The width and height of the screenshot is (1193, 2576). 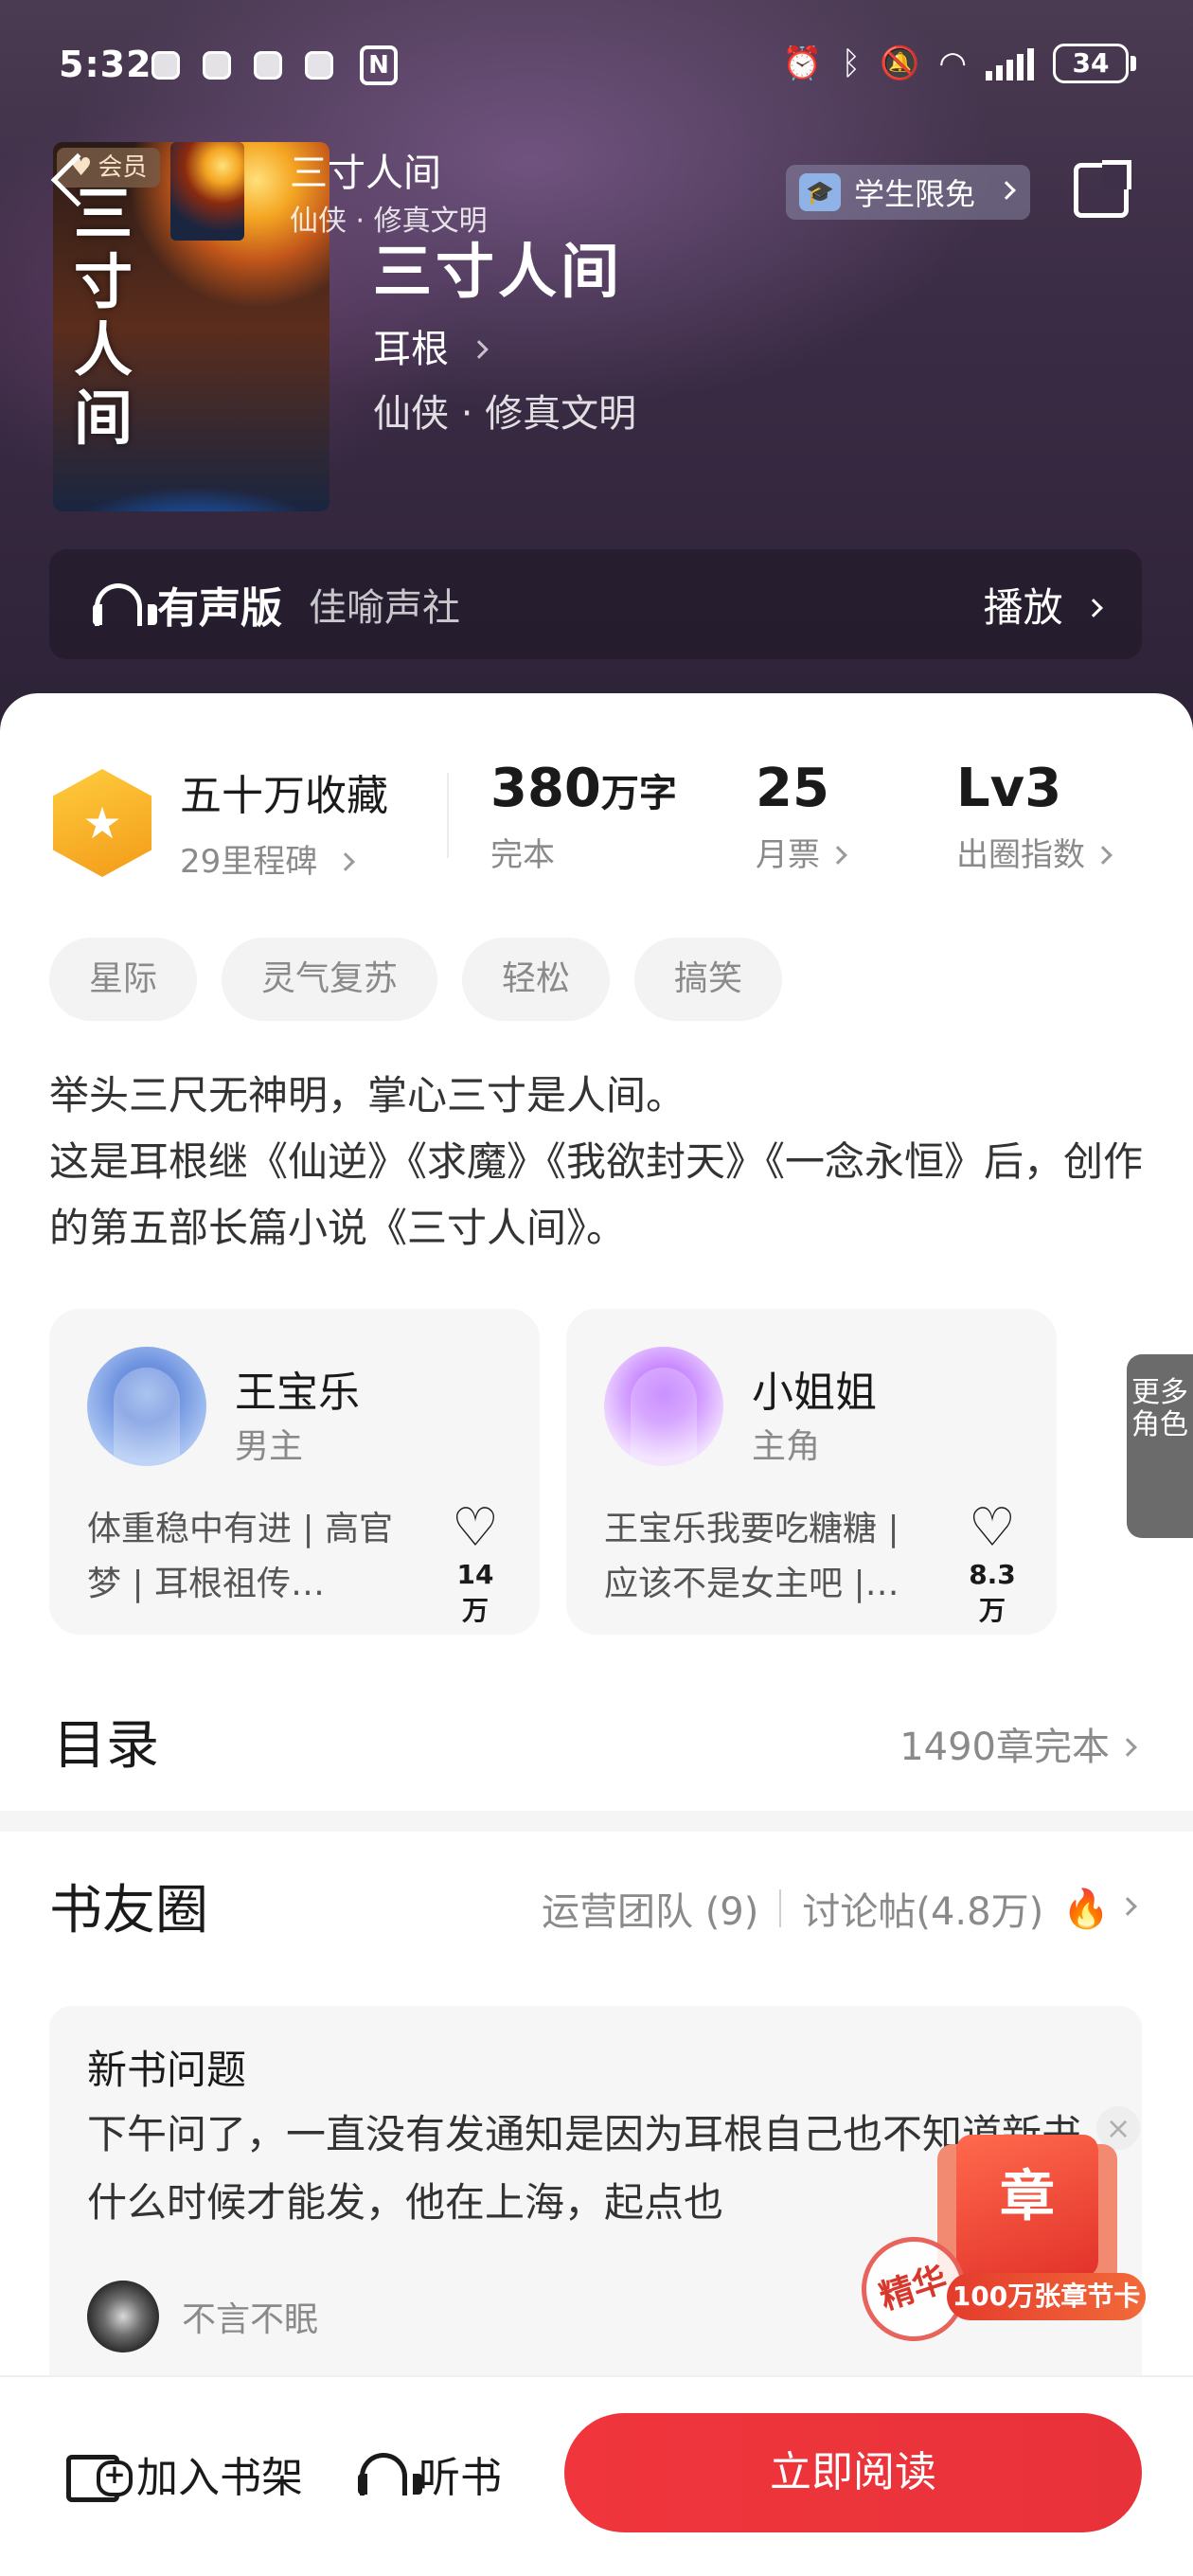 What do you see at coordinates (663, 1406) in the screenshot?
I see `character-avatar` at bounding box center [663, 1406].